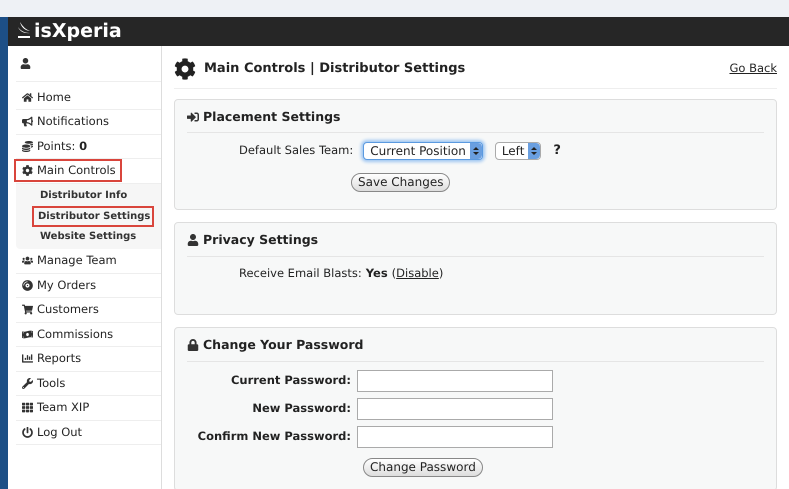  What do you see at coordinates (753, 67) in the screenshot?
I see `go-back-link: Go Back` at bounding box center [753, 67].